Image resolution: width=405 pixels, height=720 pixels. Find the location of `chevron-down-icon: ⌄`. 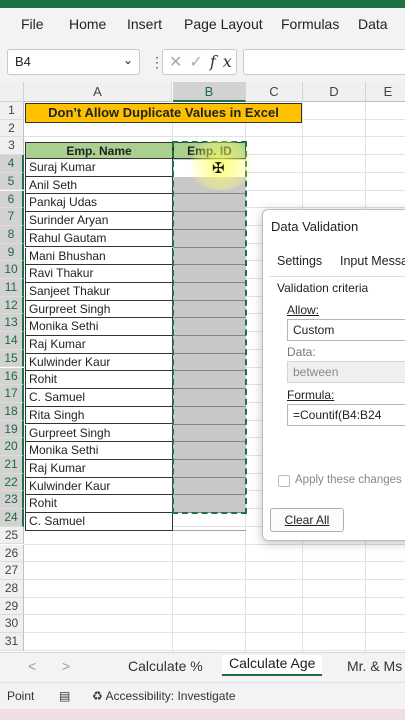

chevron-down-icon: ⌄ is located at coordinates (128, 60).